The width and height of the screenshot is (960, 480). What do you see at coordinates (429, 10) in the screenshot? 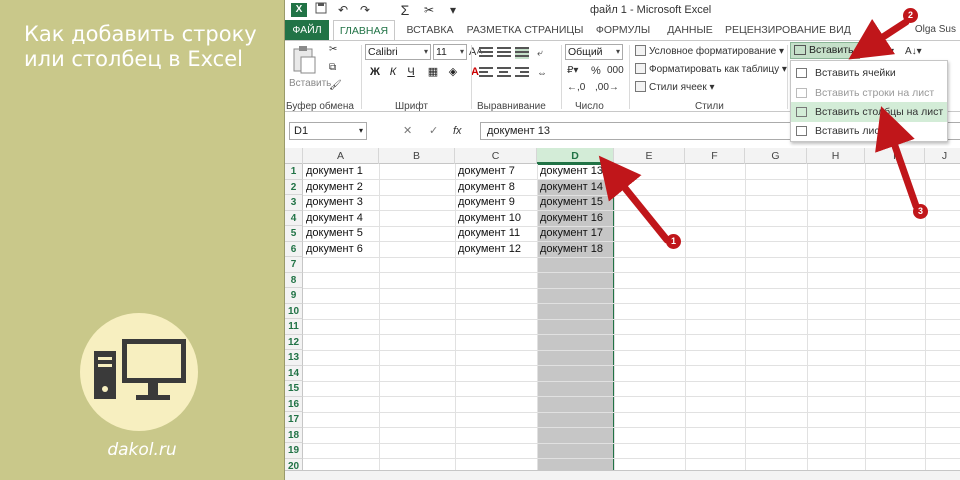
I see `sort-icon: ✂` at bounding box center [429, 10].